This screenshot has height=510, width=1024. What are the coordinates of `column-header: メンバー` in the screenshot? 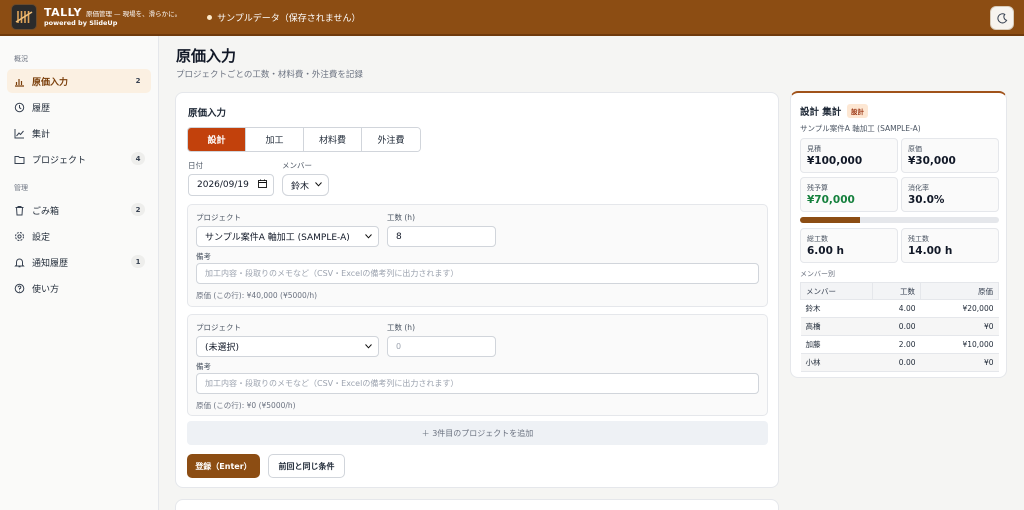 It's located at (836, 291).